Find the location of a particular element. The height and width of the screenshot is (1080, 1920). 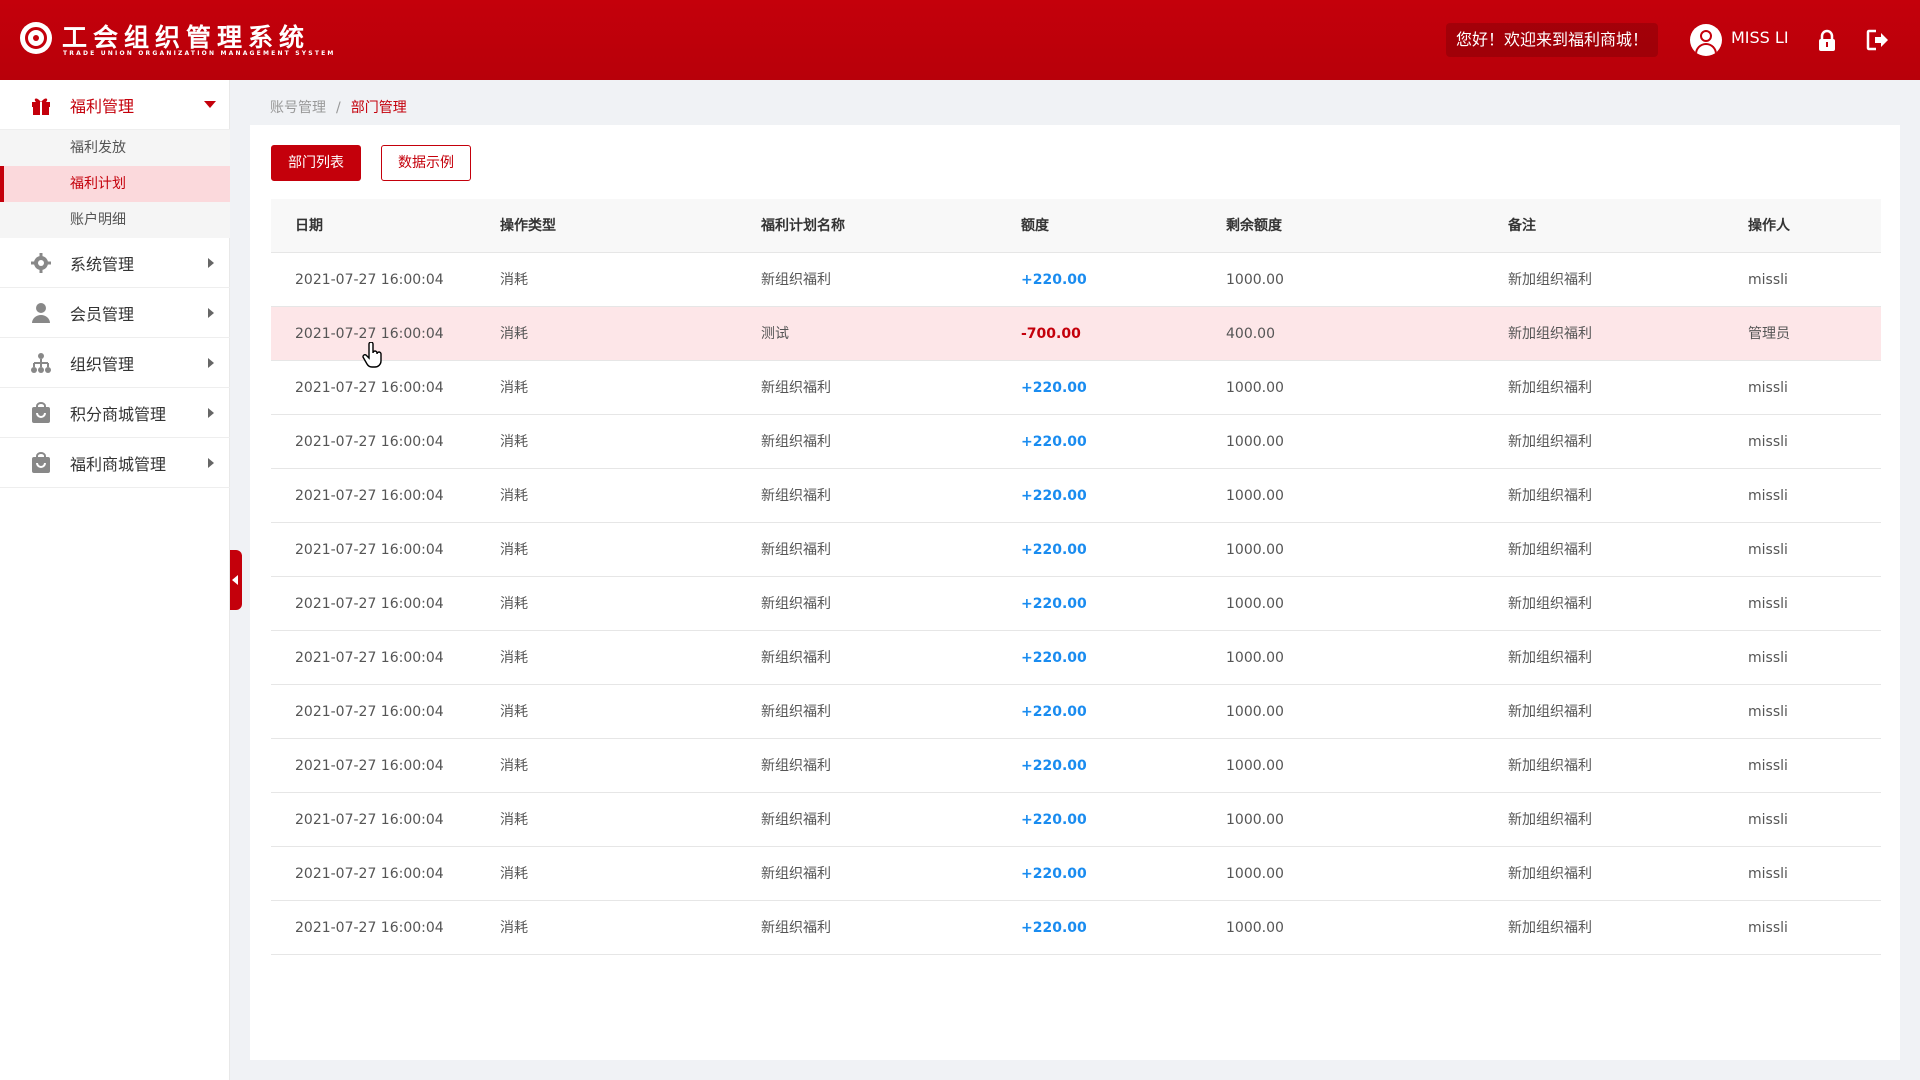

sidebar-item-system: 系统管理 is located at coordinates (115, 263).